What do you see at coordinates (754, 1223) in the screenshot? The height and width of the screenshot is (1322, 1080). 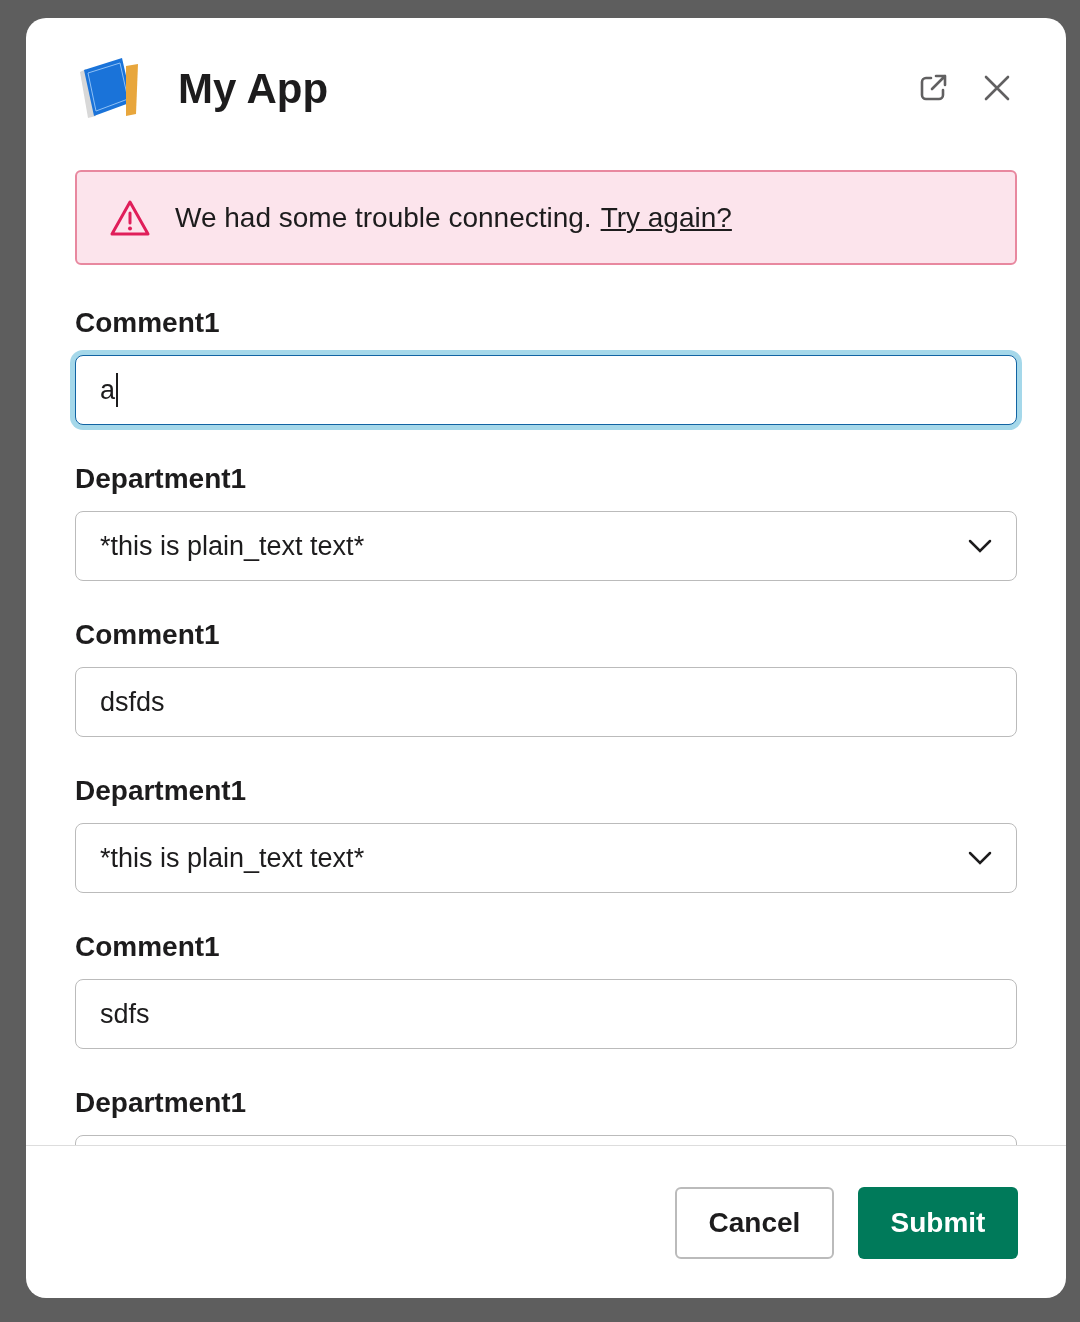 I see `cancel-button: Cancel` at bounding box center [754, 1223].